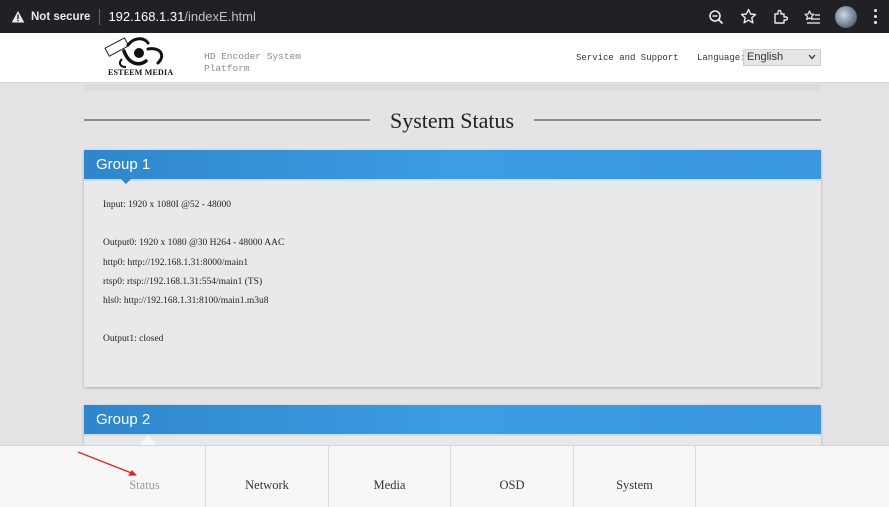 The height and width of the screenshot is (507, 889). Describe the element at coordinates (635, 476) in the screenshot. I see `nav-system: System` at that location.